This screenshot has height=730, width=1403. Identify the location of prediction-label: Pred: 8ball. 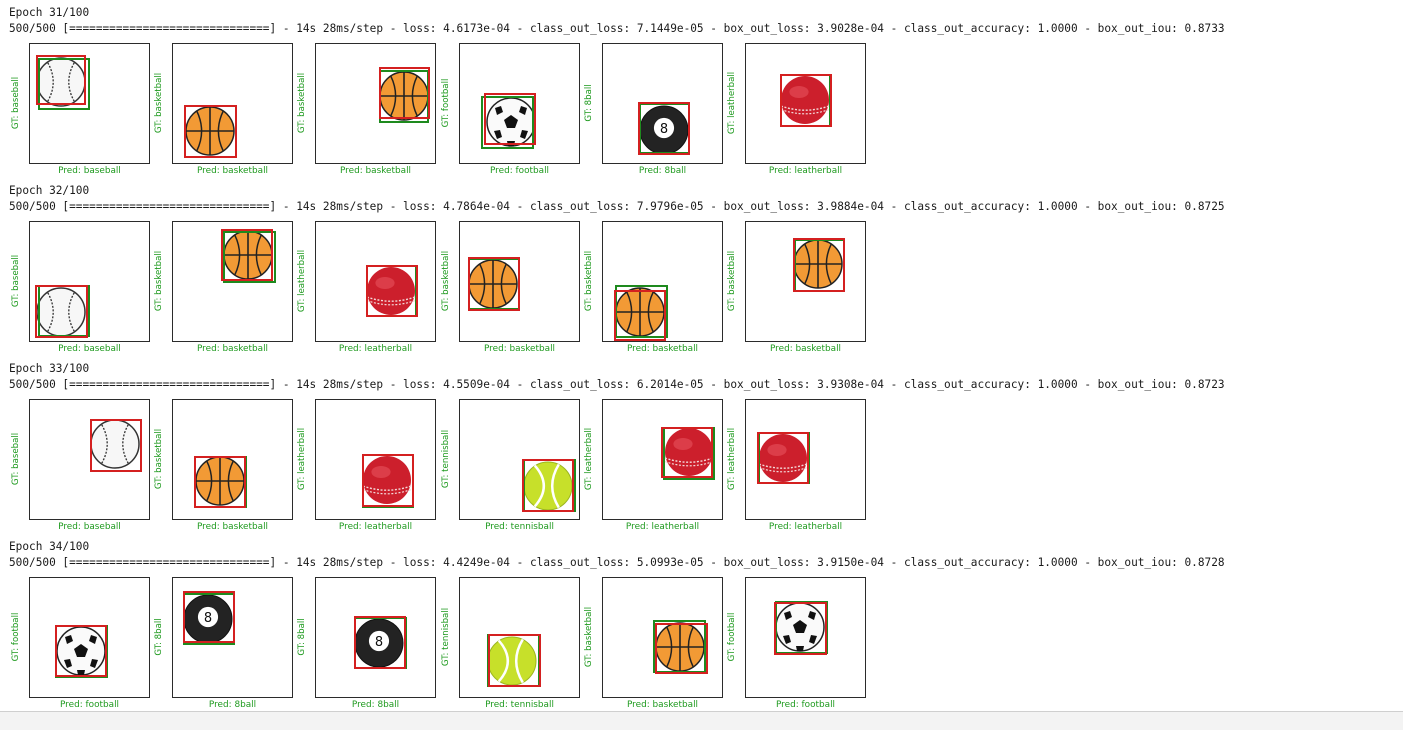
(375, 705).